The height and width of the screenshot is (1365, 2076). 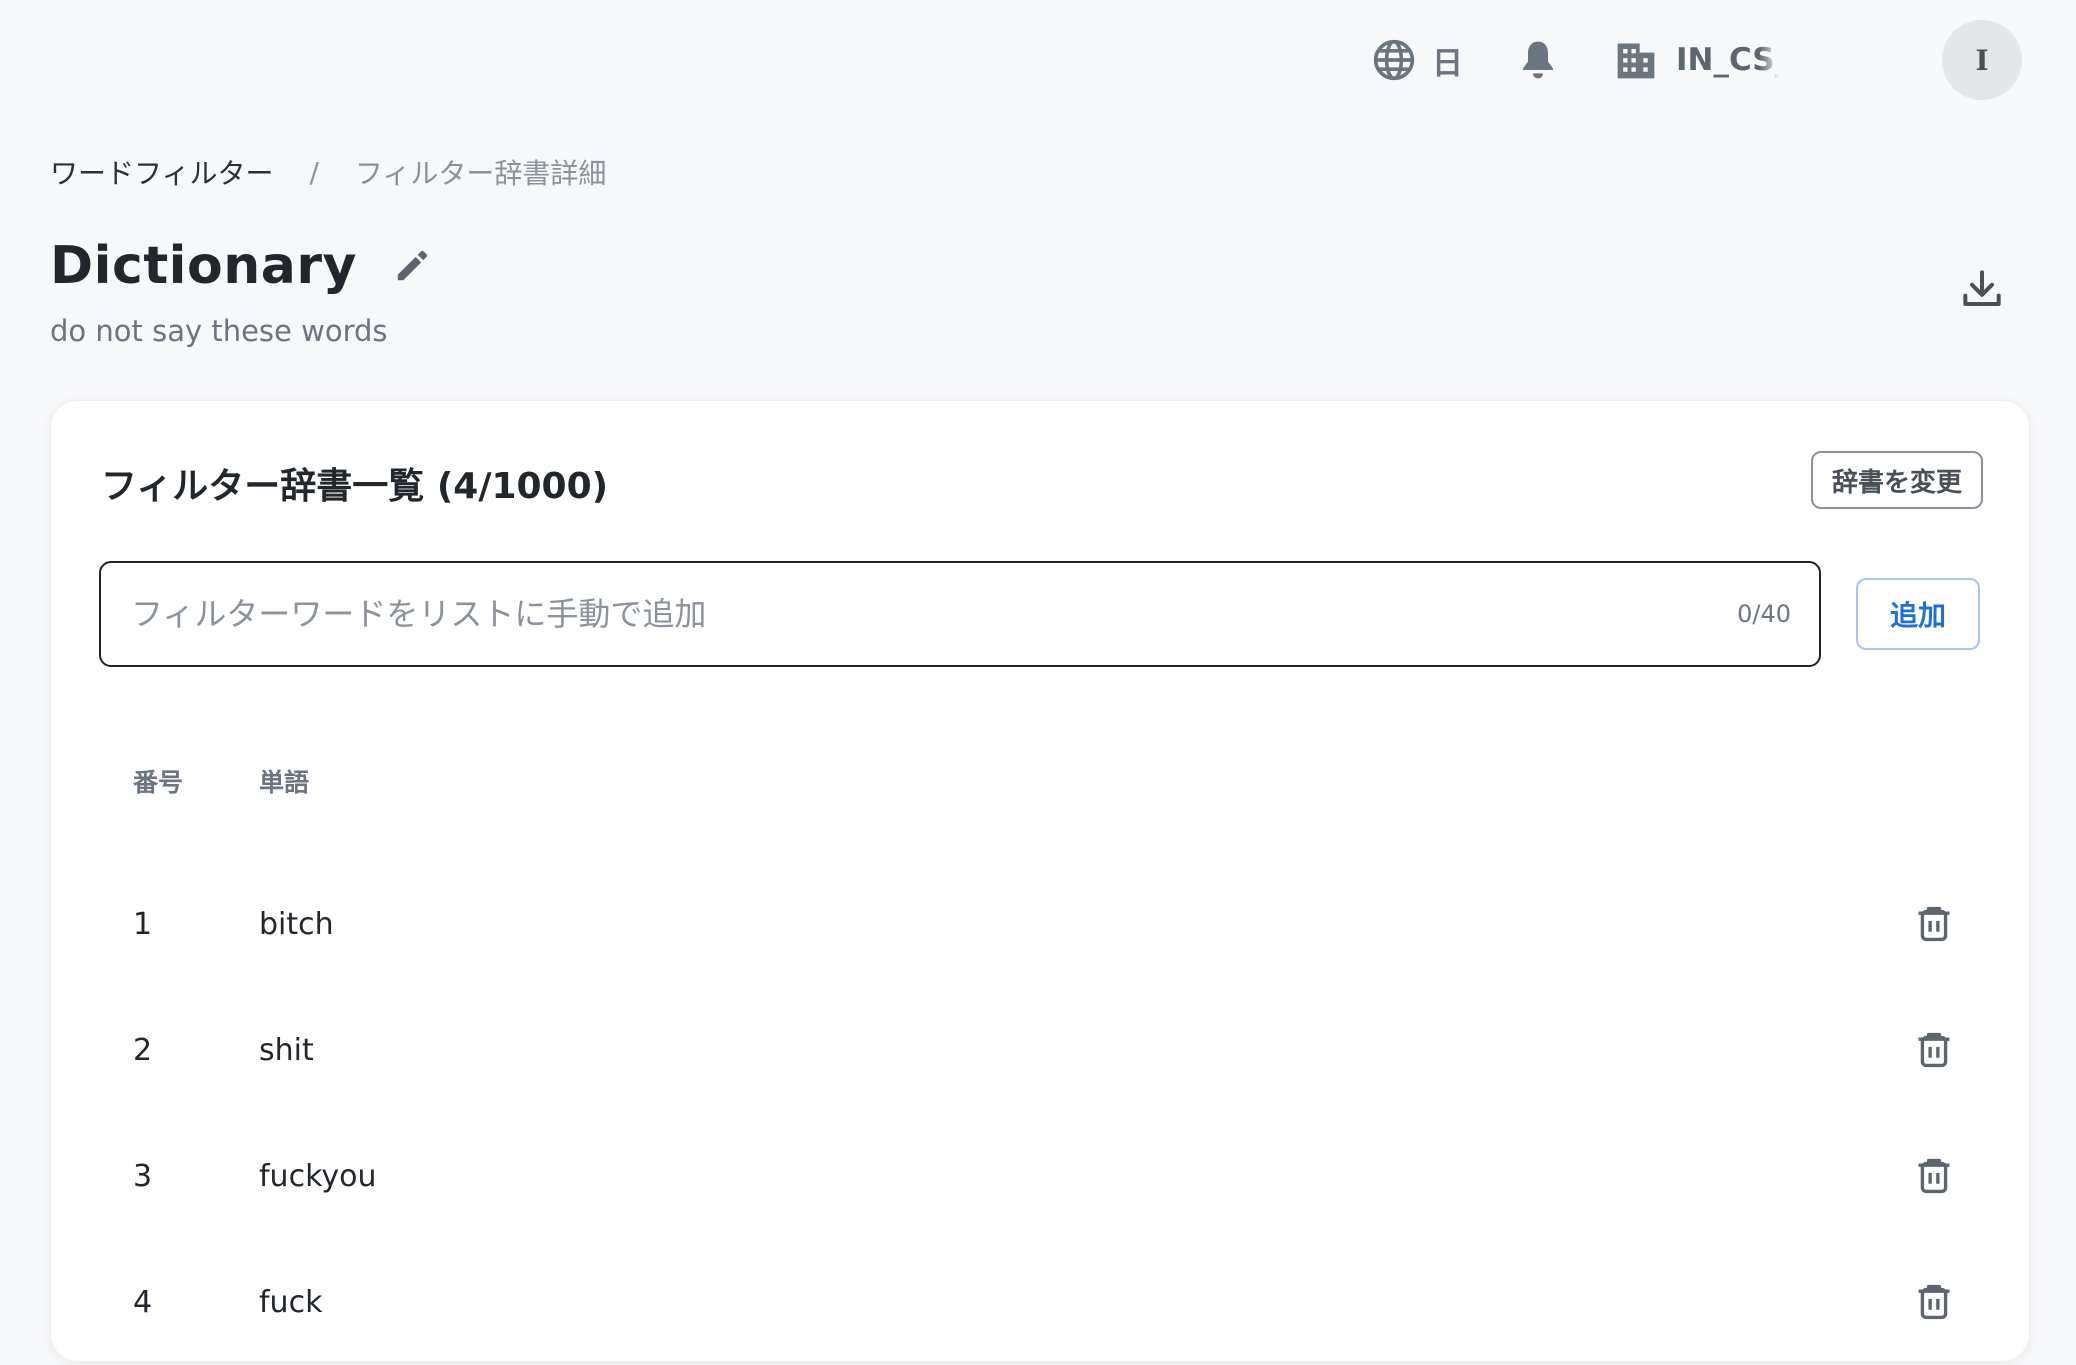 I want to click on bell-icon, so click(x=1538, y=60).